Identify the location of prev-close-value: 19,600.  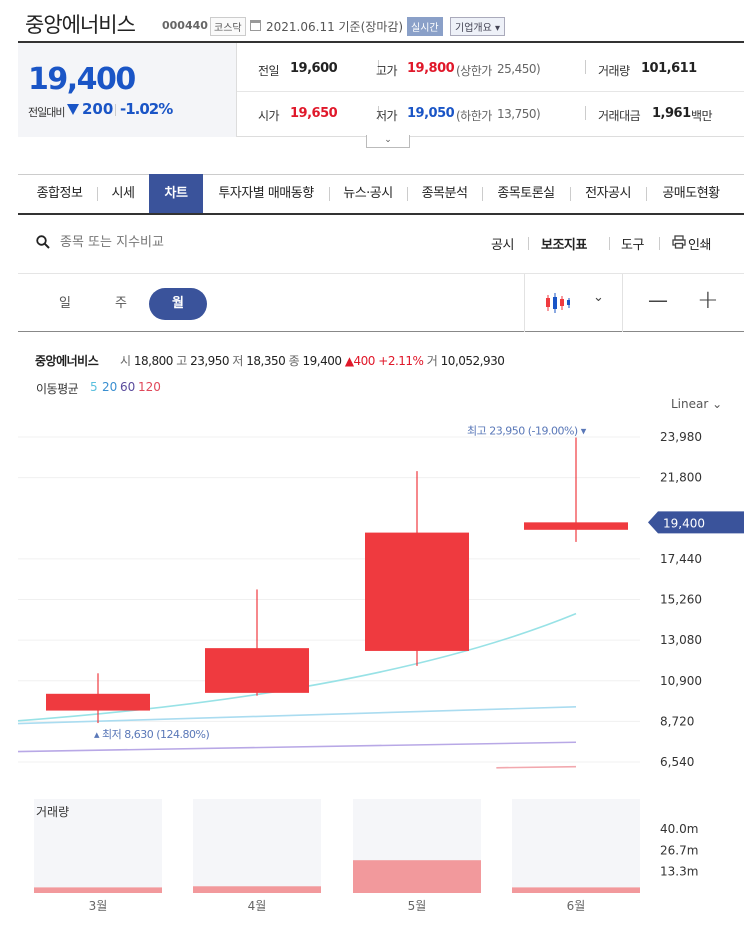
(314, 68).